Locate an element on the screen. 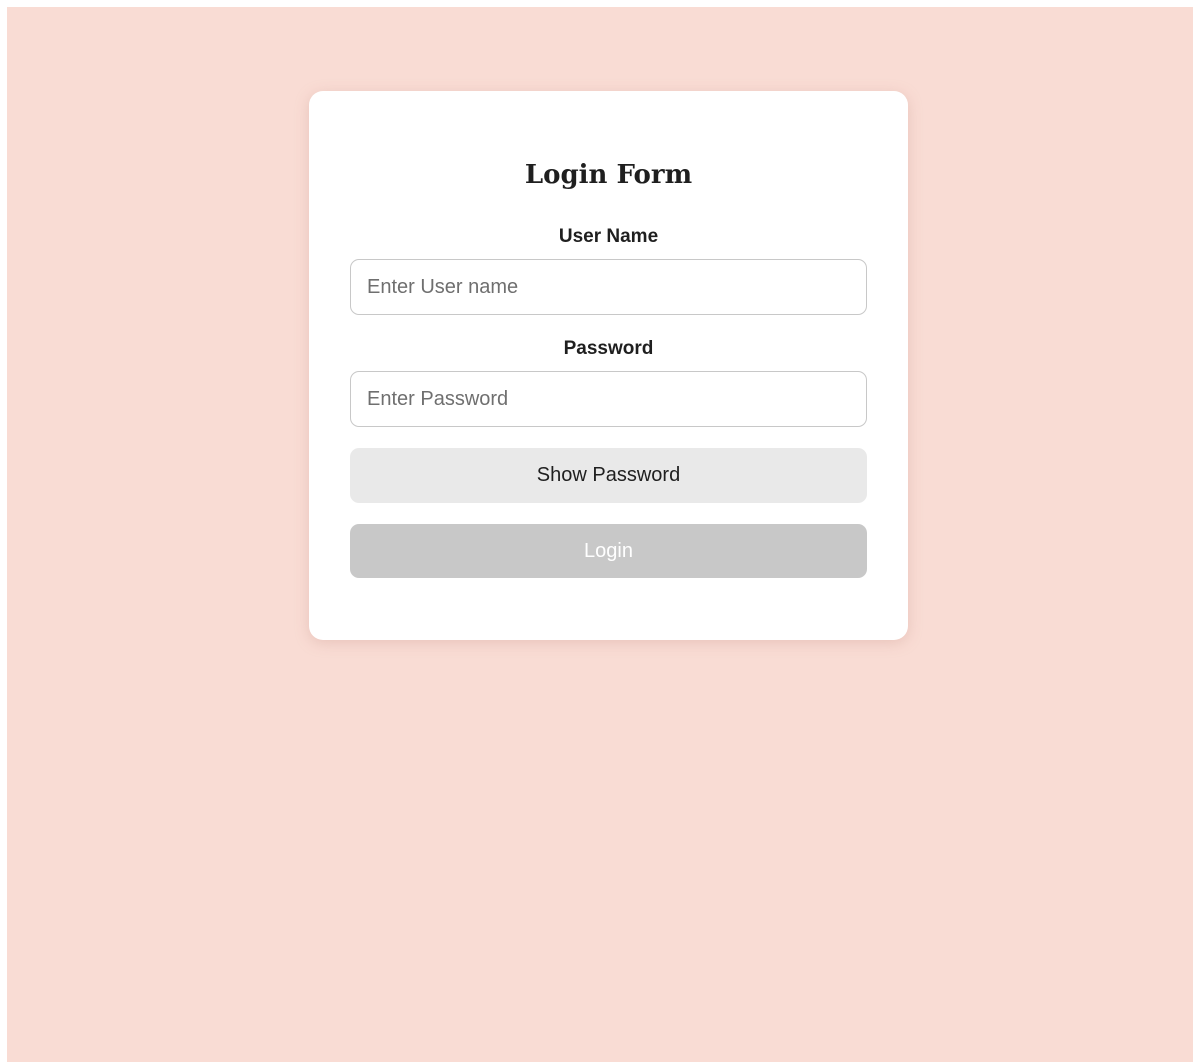 The width and height of the screenshot is (1200, 1062). username-label: User Name is located at coordinates (608, 236).